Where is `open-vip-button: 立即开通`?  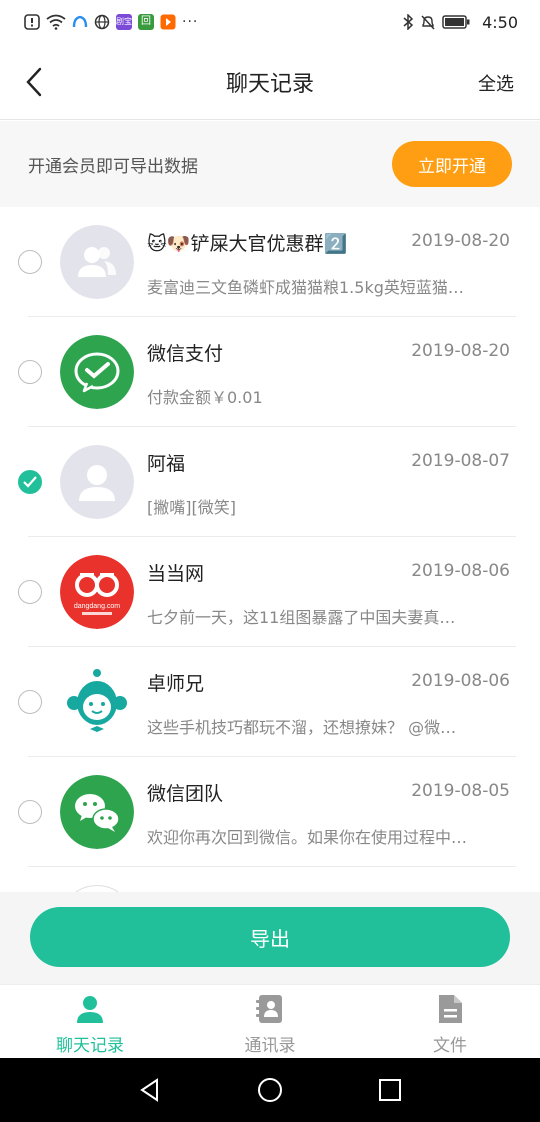
open-vip-button: 立即开通 is located at coordinates (452, 164).